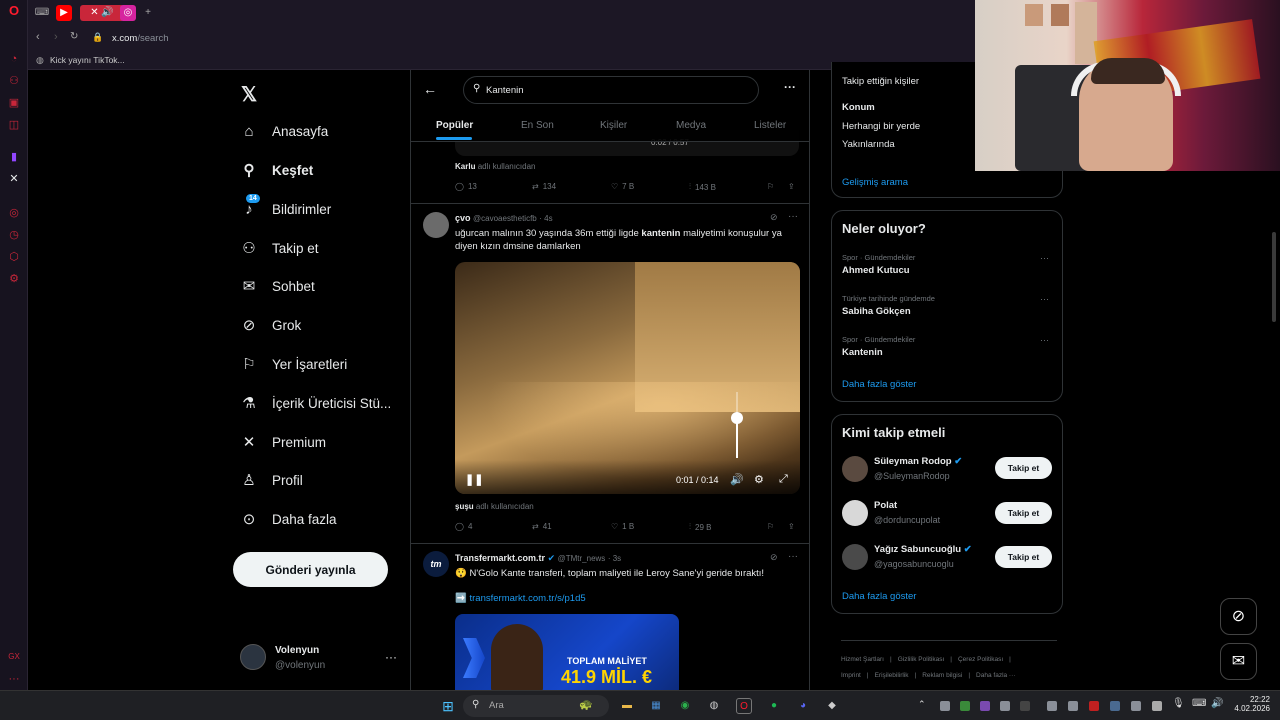  What do you see at coordinates (14, 125) in the screenshot?
I see `sidebar-app-icon: ◫` at bounding box center [14, 125].